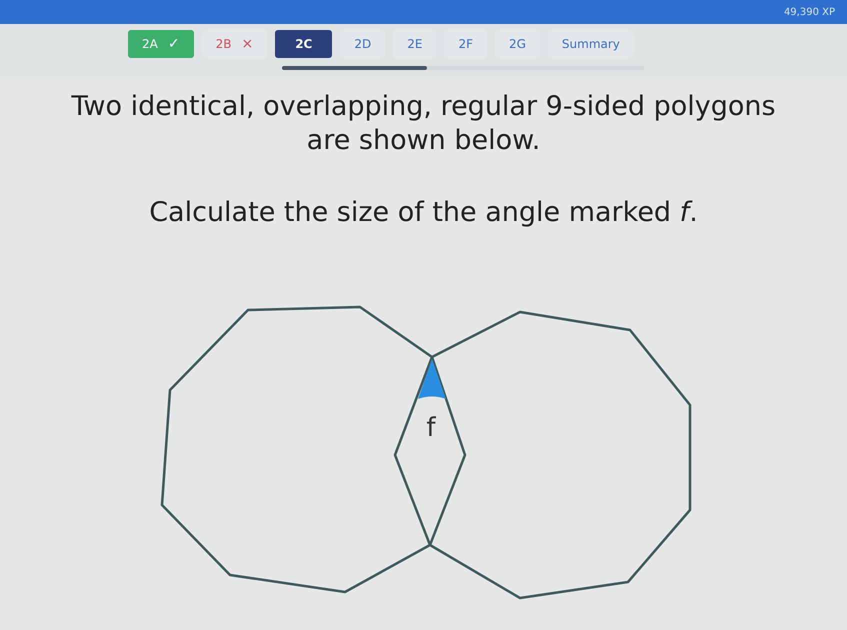 The image size is (847, 630). Describe the element at coordinates (303, 44) in the screenshot. I see `question-tab: 2C` at that location.